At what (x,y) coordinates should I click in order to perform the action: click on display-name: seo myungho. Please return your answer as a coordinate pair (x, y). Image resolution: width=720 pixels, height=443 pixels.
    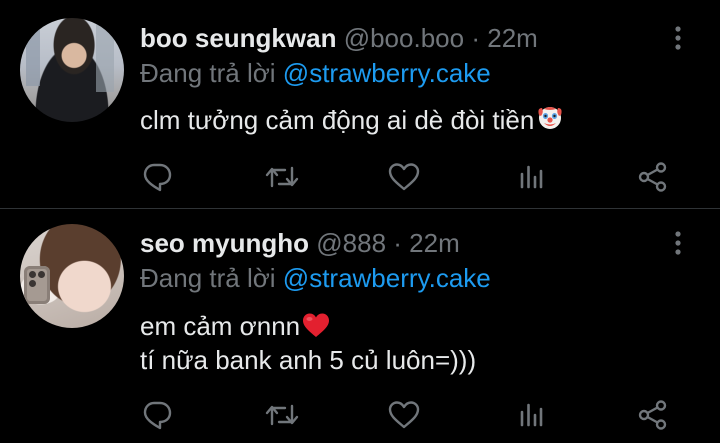
    Looking at the image, I should click on (224, 243).